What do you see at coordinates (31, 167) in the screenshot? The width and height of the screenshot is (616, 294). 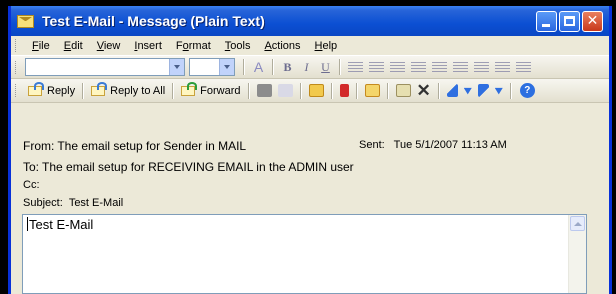 I see `to-label: To:` at bounding box center [31, 167].